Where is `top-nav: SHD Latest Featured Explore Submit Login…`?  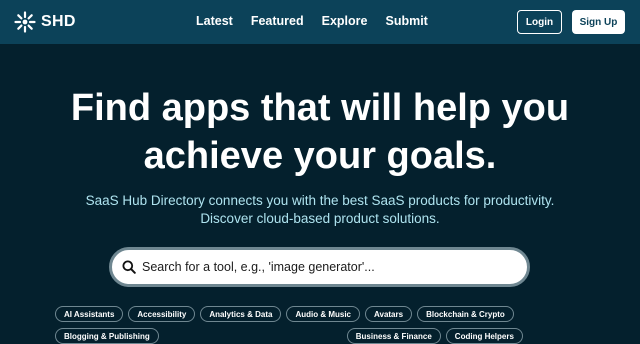
top-nav: SHD Latest Featured Explore Submit Login… is located at coordinates (320, 22).